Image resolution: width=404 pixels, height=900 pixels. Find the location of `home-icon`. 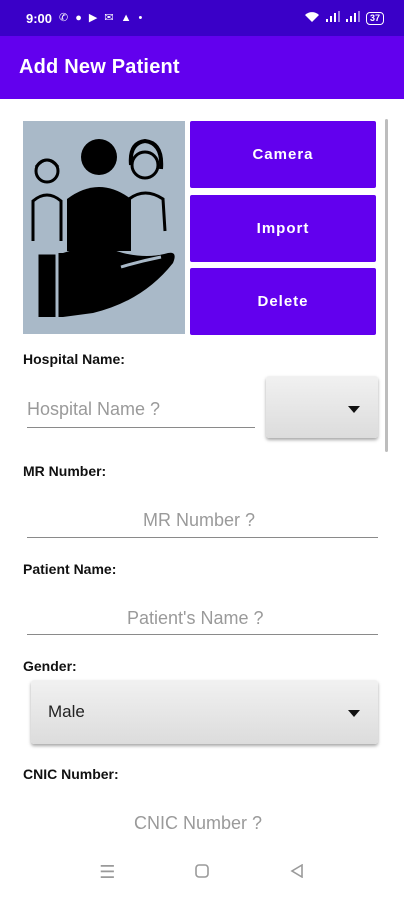

home-icon is located at coordinates (202, 872).